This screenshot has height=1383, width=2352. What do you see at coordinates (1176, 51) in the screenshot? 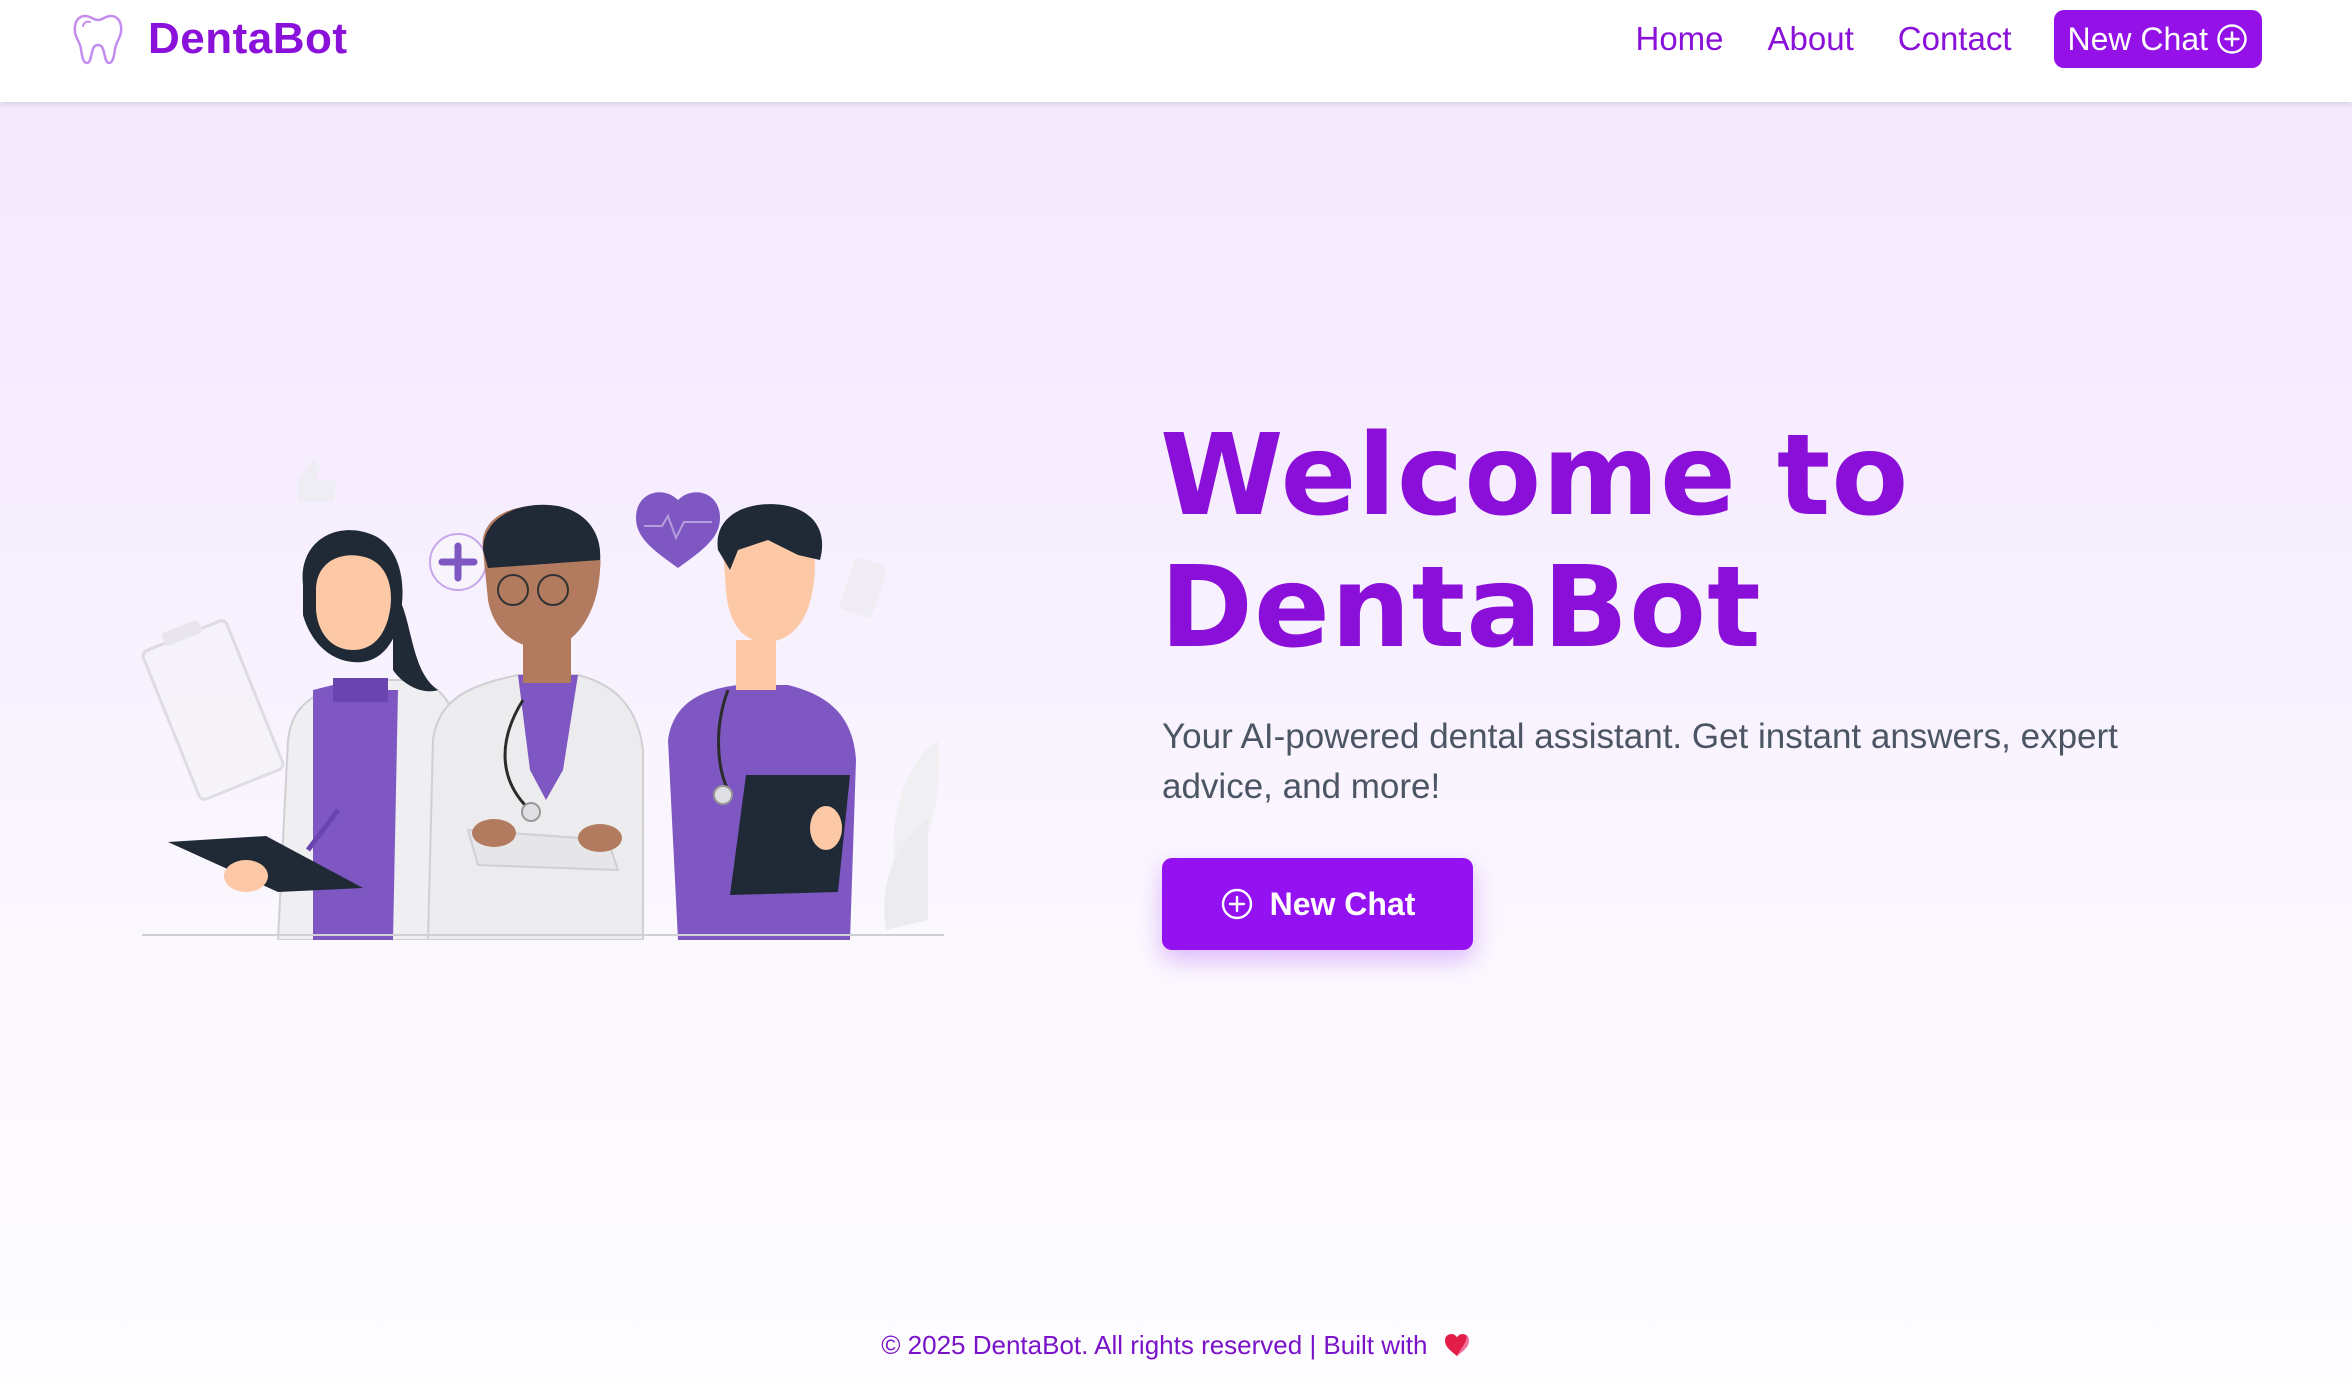
I see `top-navbar: DentaBot Home About Contact New Chat` at bounding box center [1176, 51].